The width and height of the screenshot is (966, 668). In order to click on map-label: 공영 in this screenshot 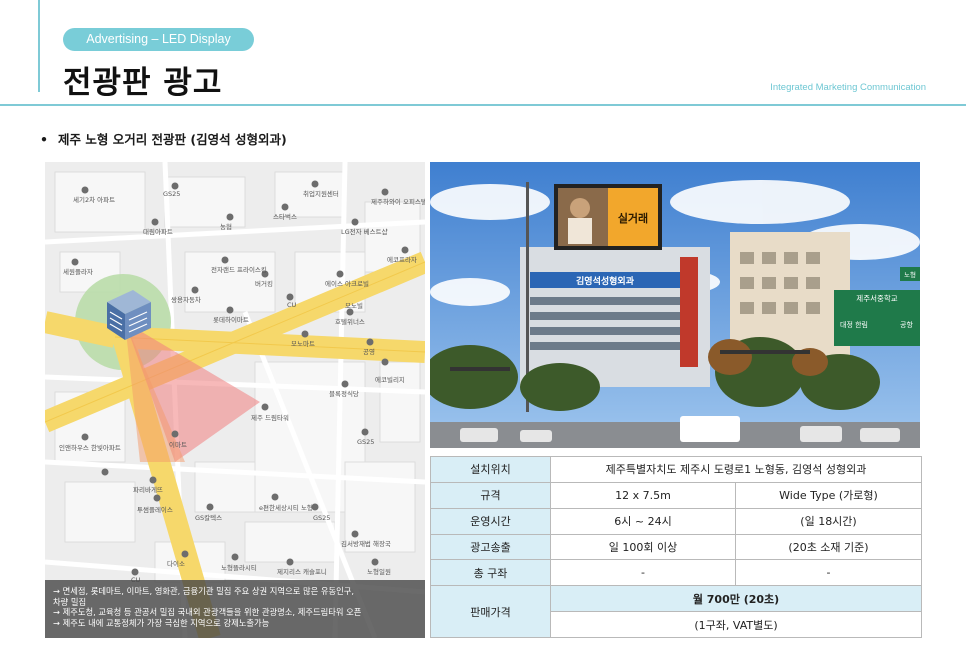, I will do `click(369, 352)`.